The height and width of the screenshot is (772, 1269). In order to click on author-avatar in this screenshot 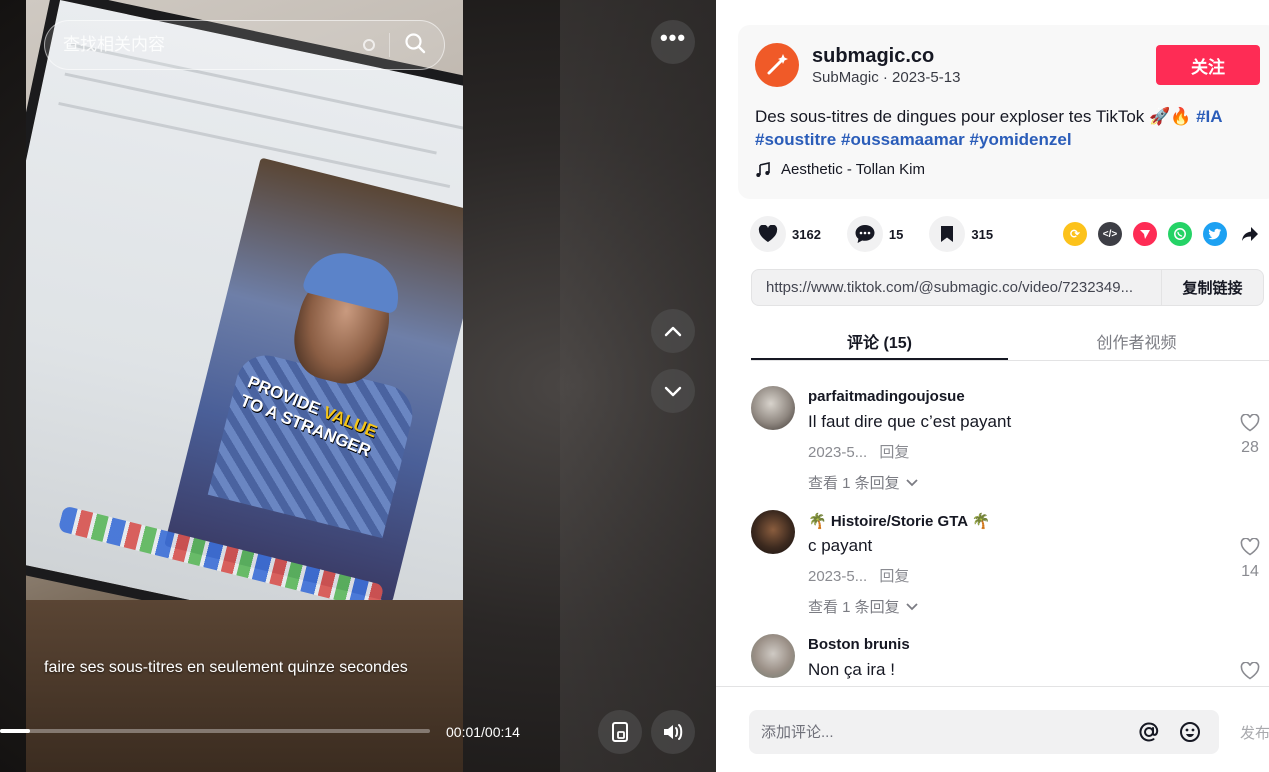, I will do `click(777, 65)`.